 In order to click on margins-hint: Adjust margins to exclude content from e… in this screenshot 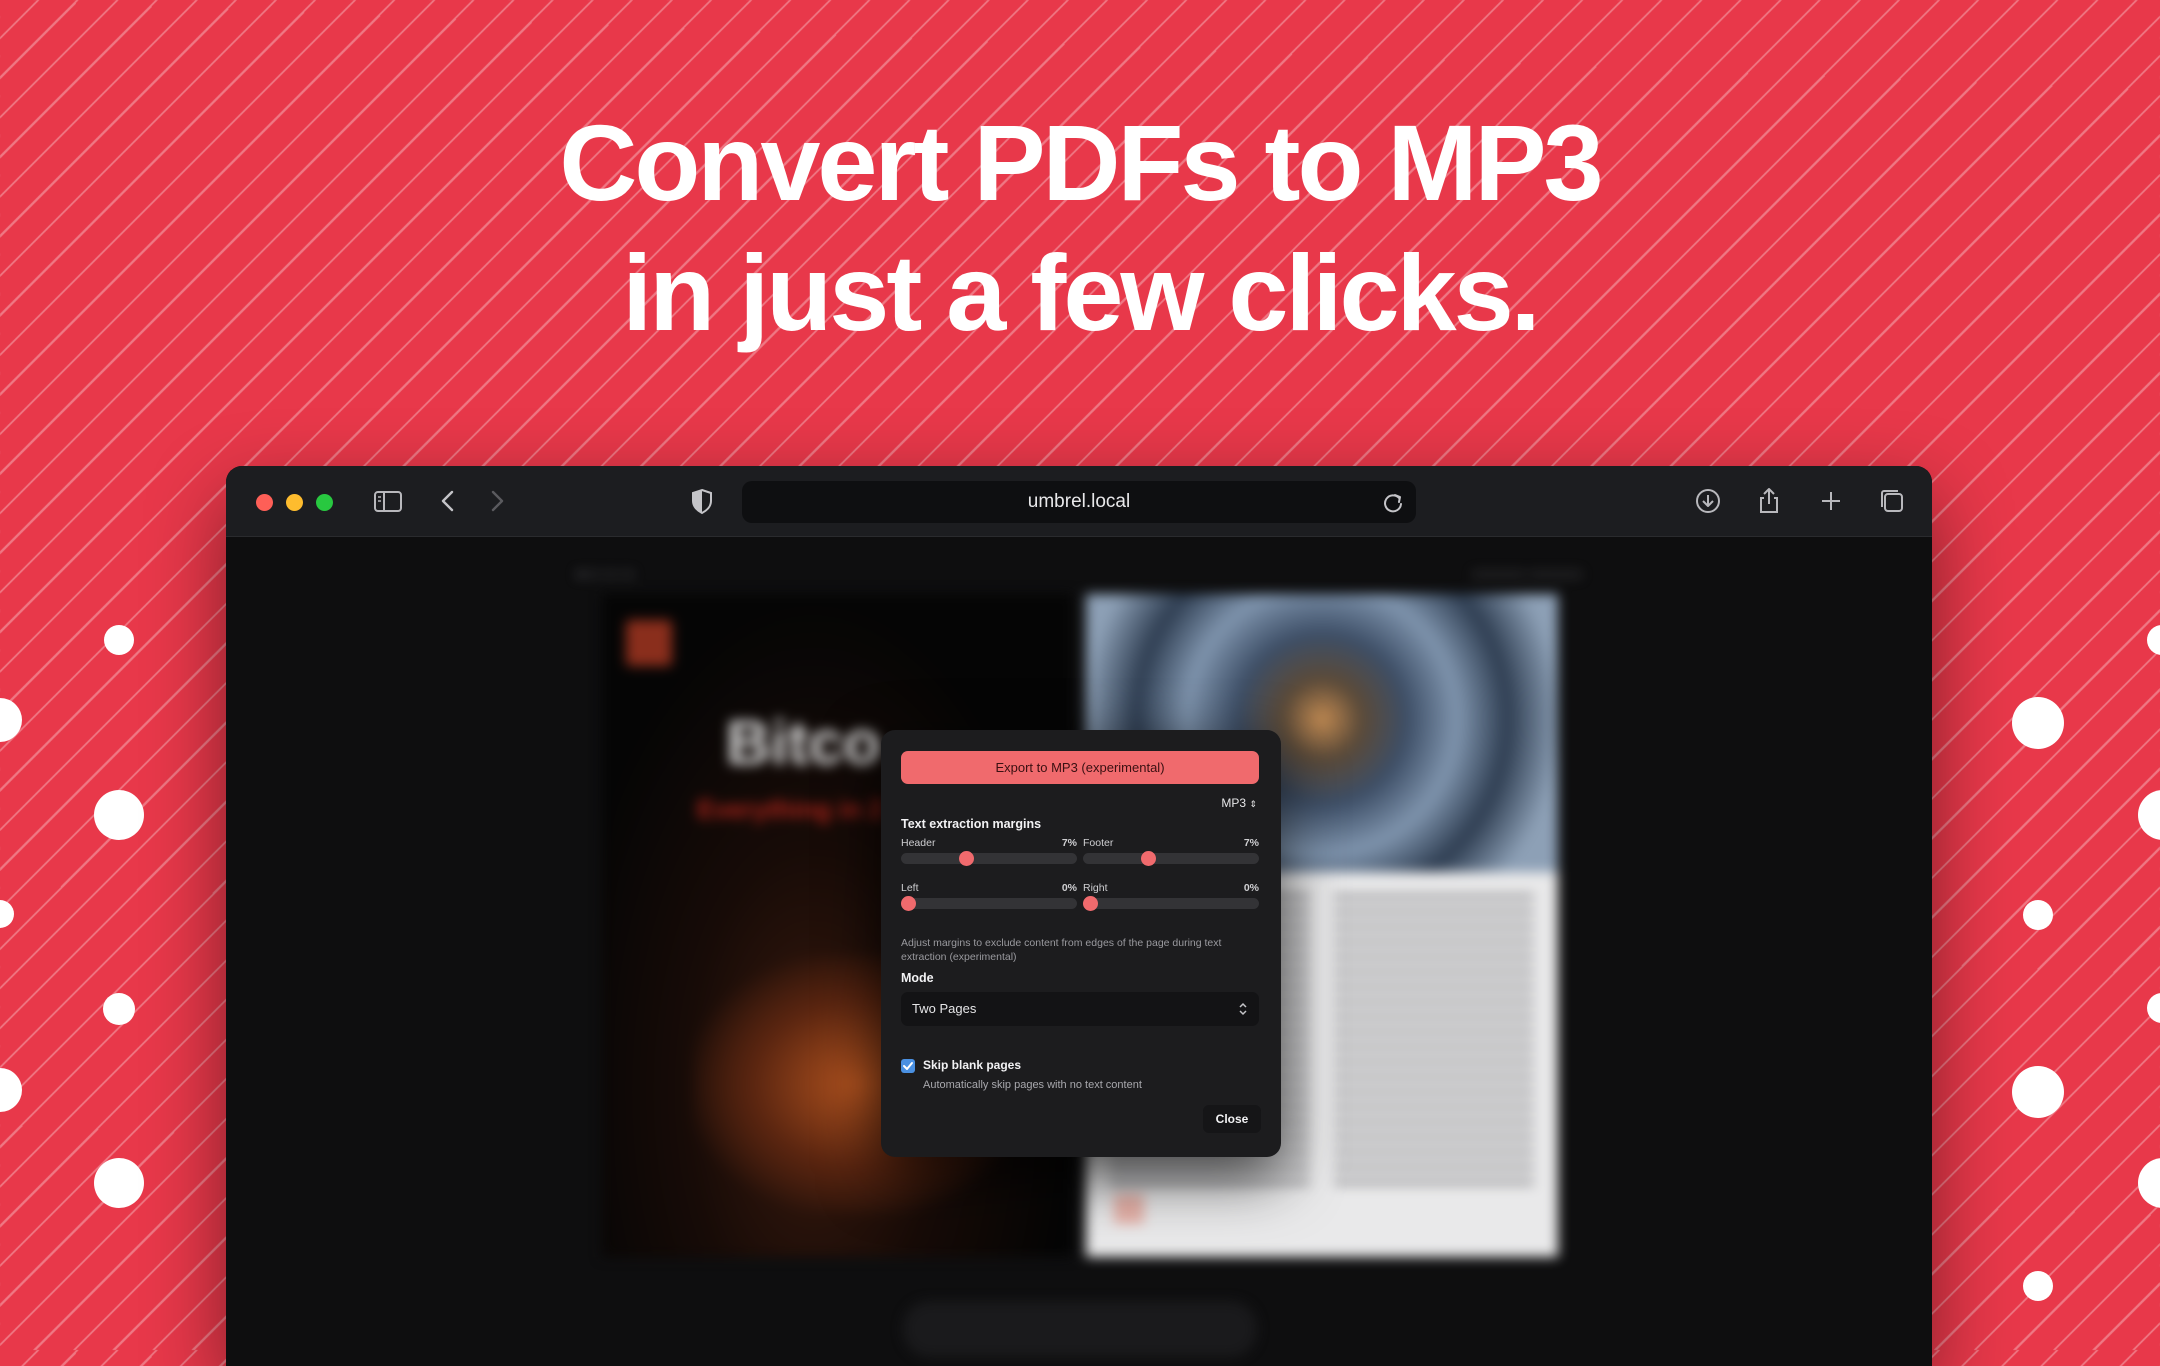, I will do `click(1061, 950)`.